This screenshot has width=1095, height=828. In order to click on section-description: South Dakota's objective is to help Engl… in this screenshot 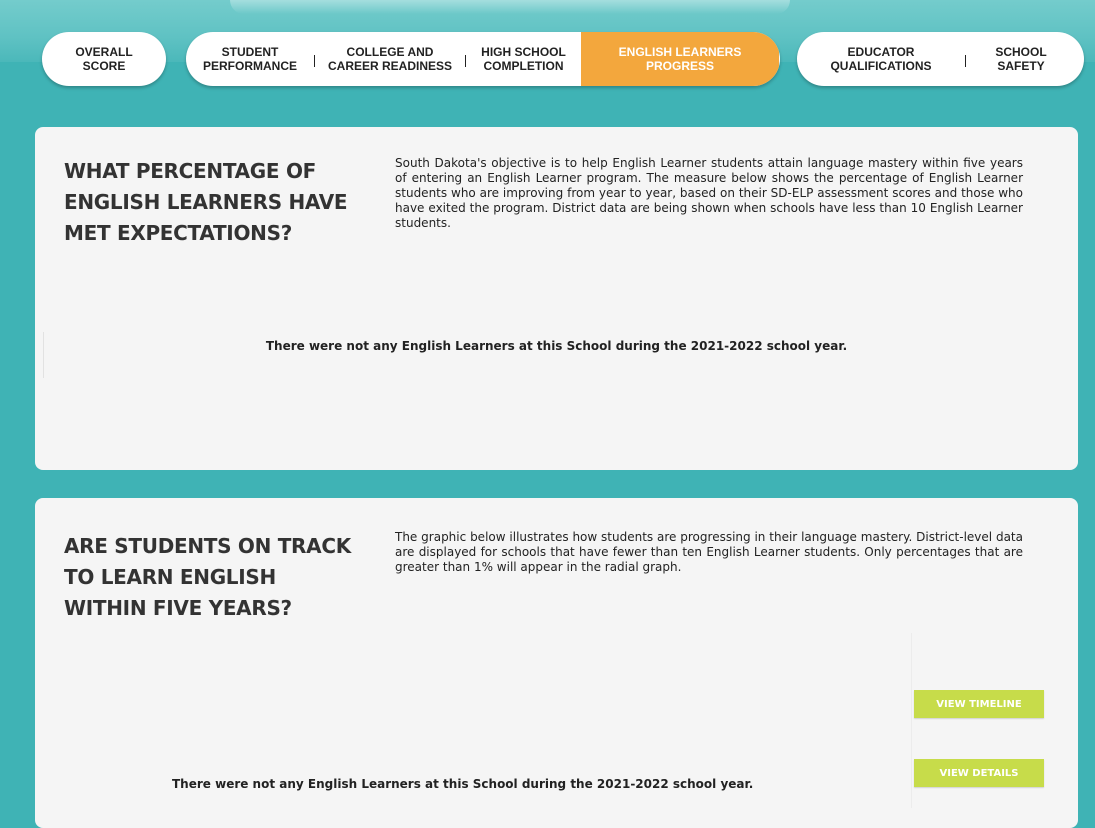, I will do `click(709, 193)`.